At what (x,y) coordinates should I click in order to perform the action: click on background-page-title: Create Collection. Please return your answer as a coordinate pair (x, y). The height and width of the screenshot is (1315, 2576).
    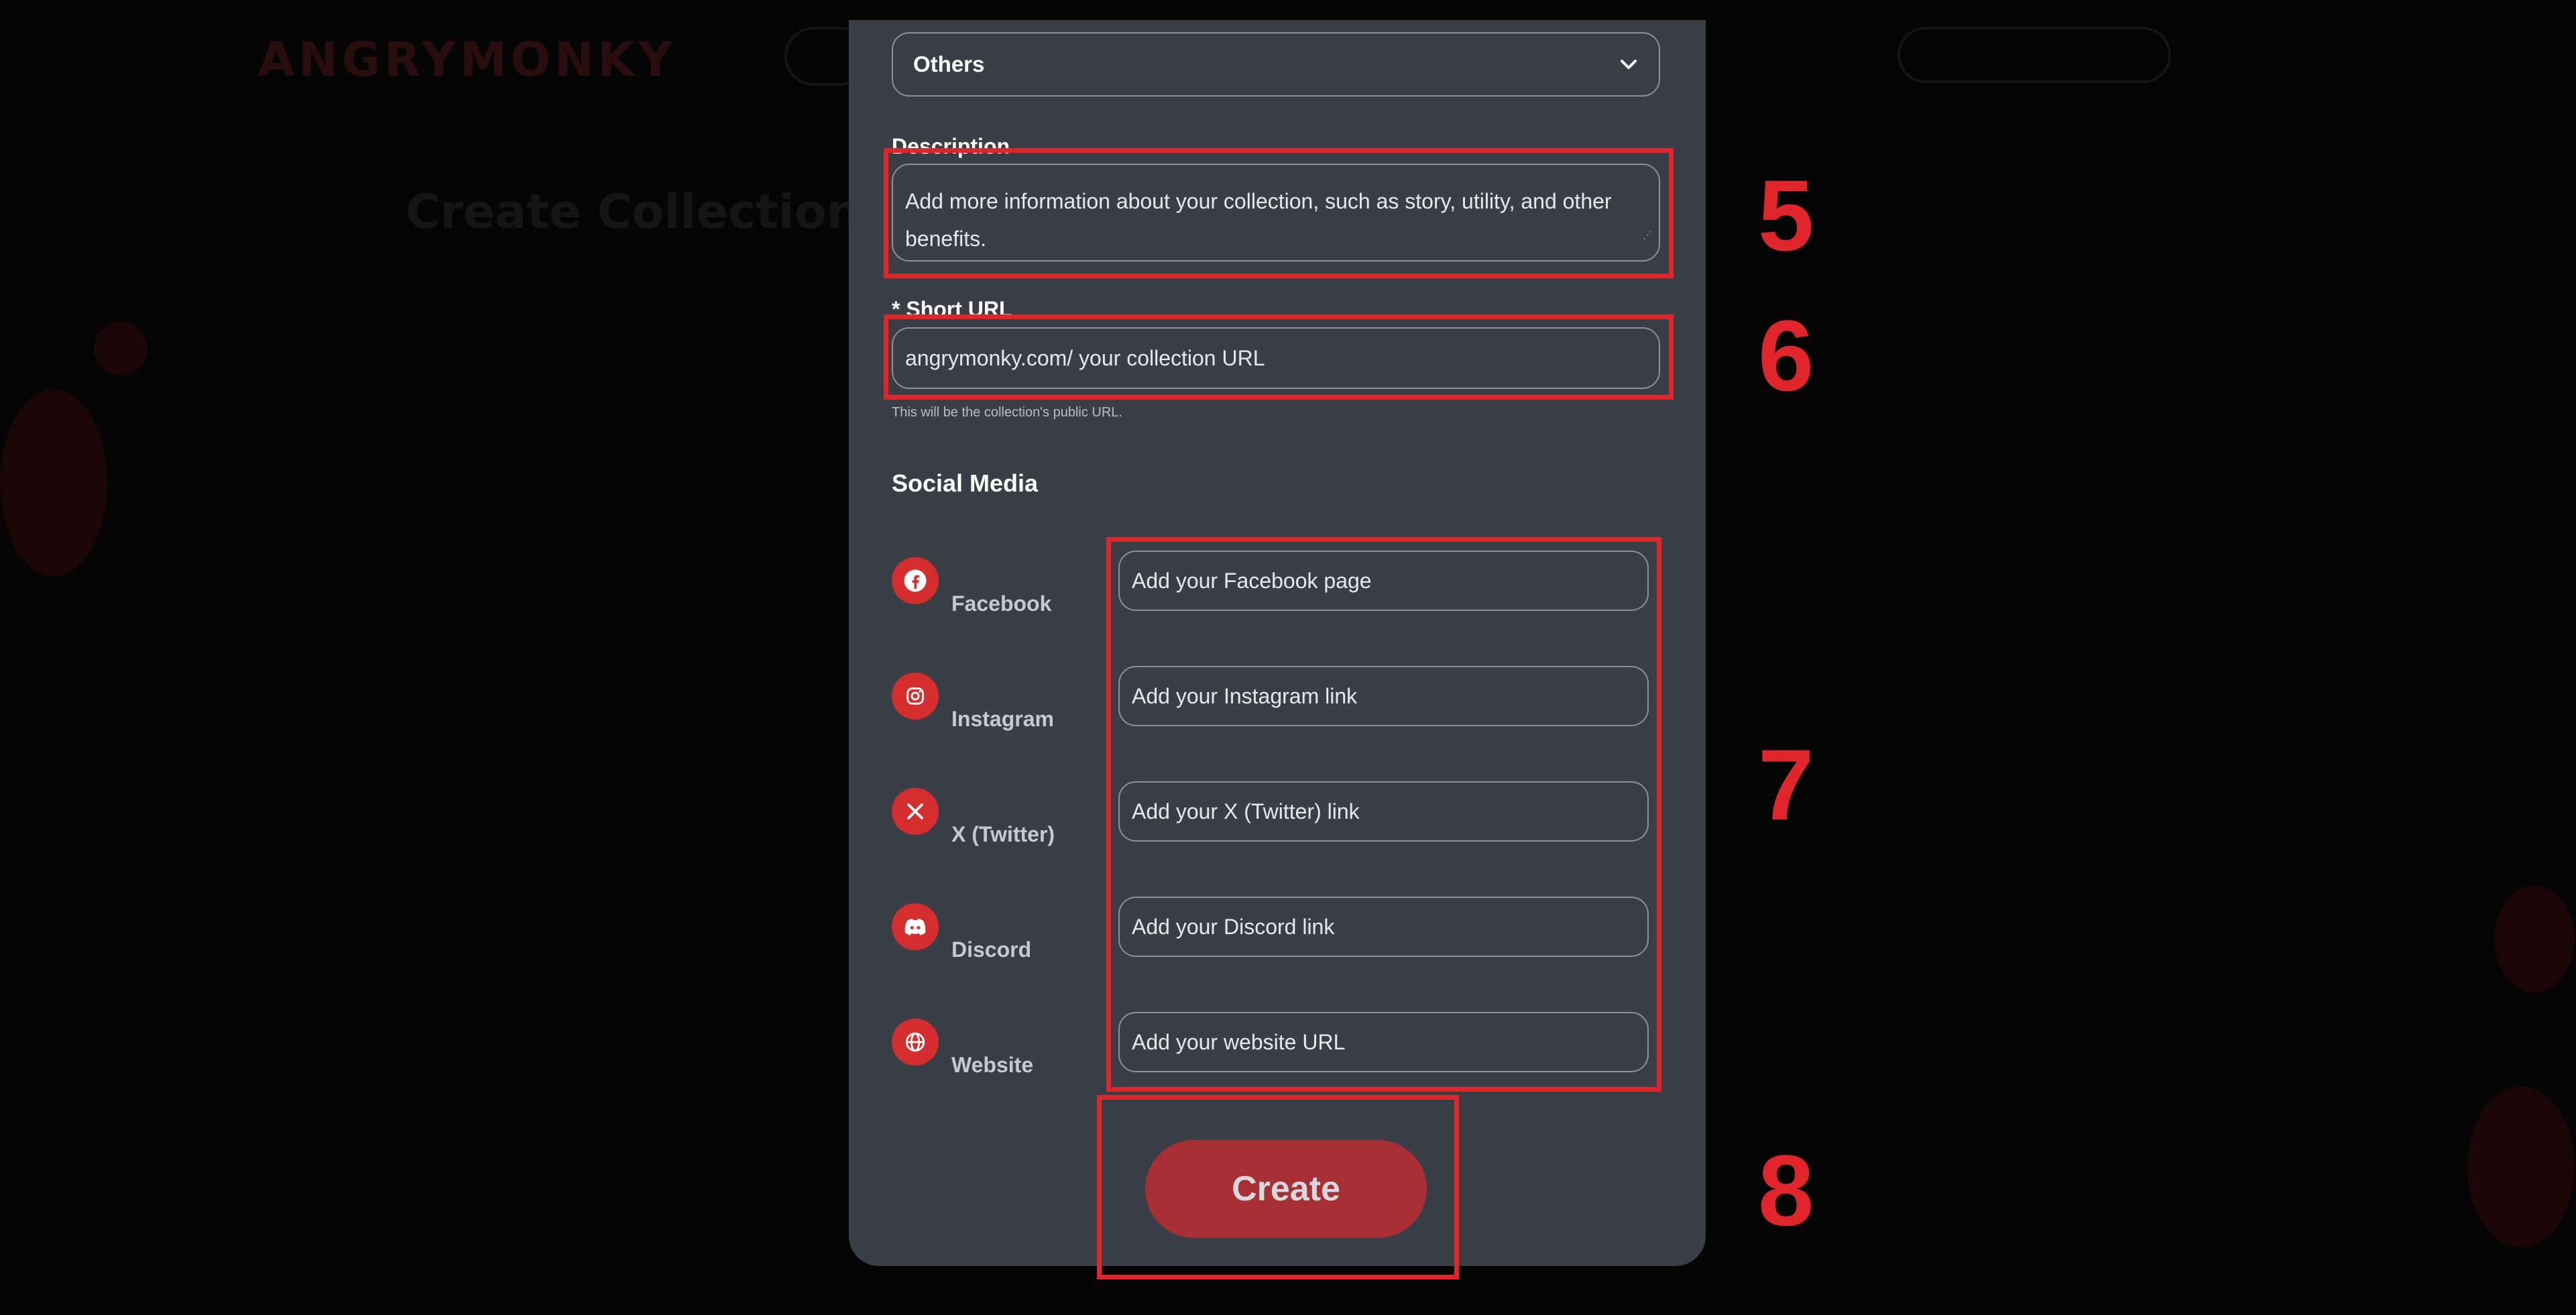
    Looking at the image, I should click on (633, 211).